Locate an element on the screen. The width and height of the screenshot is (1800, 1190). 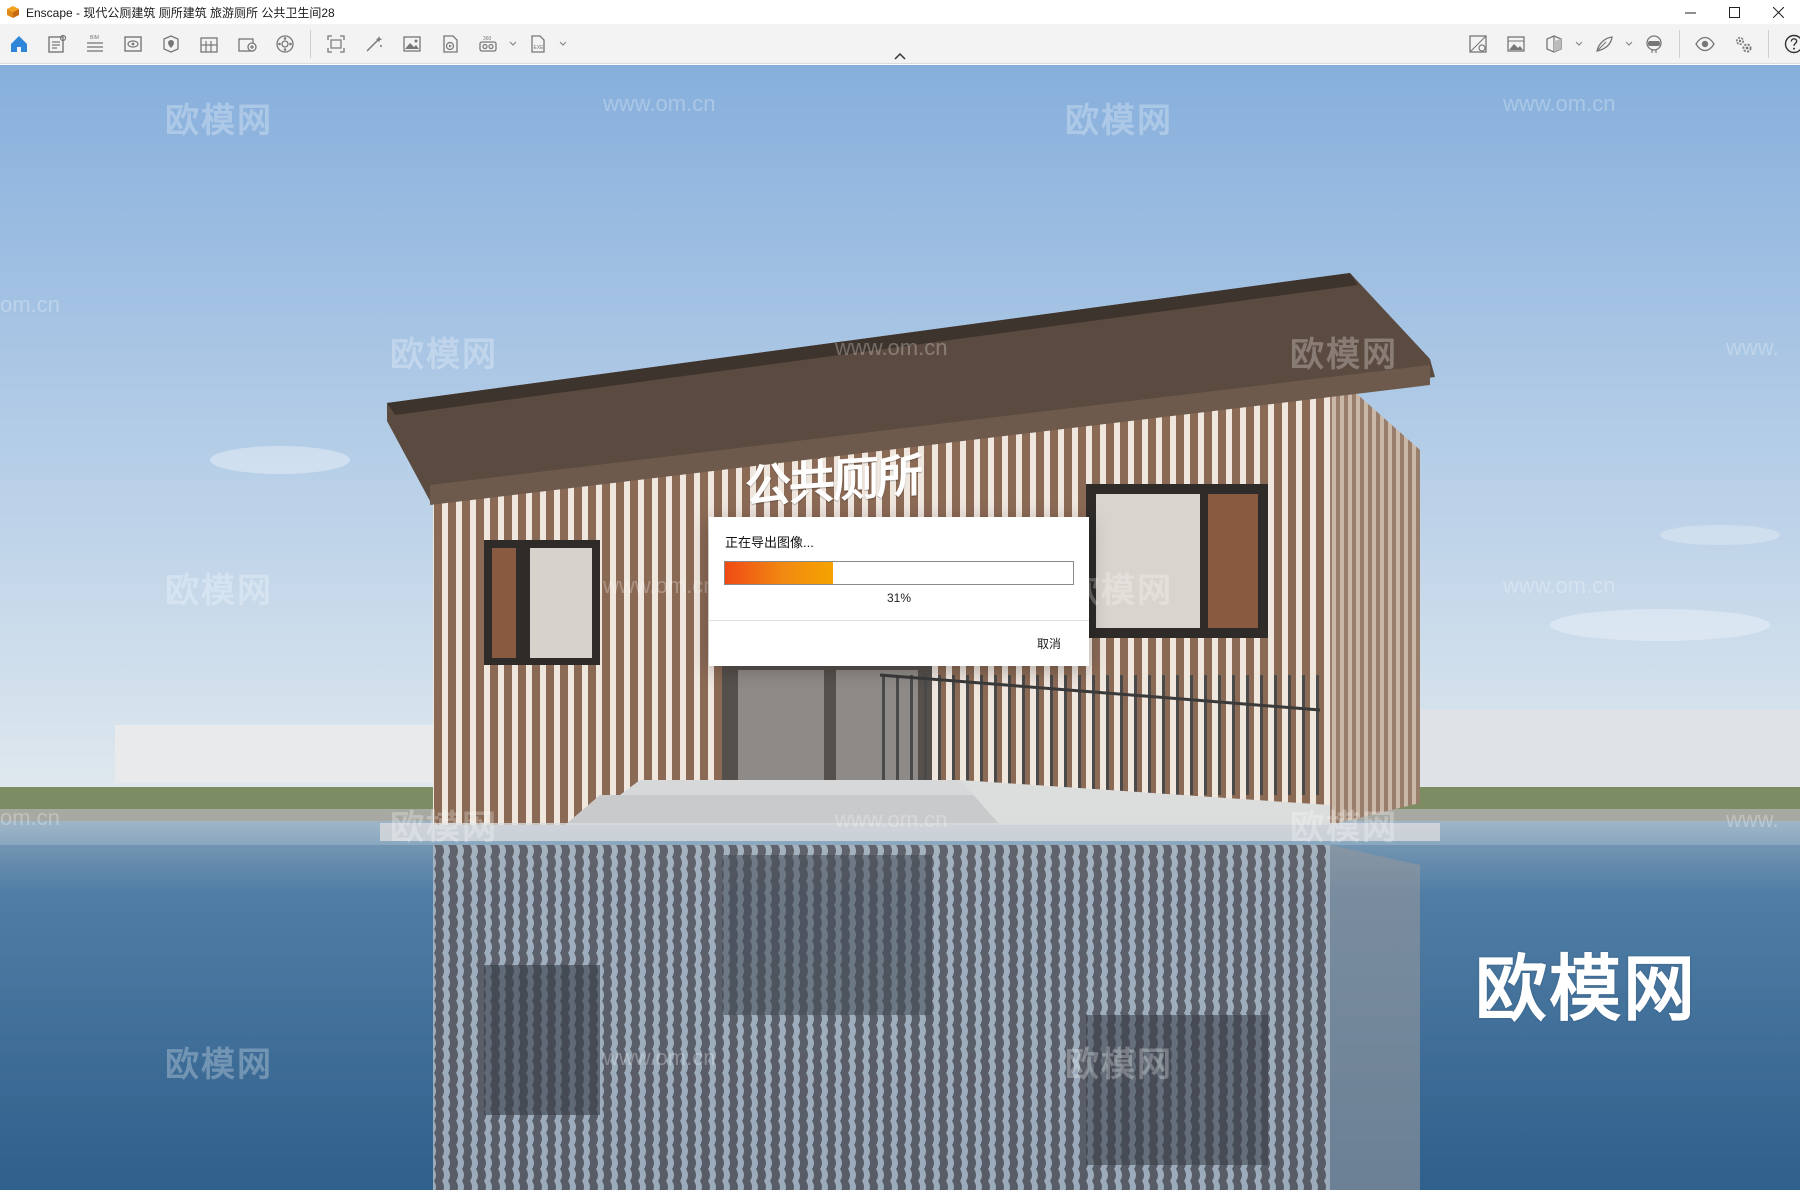
upload-icon is located at coordinates (247, 45).